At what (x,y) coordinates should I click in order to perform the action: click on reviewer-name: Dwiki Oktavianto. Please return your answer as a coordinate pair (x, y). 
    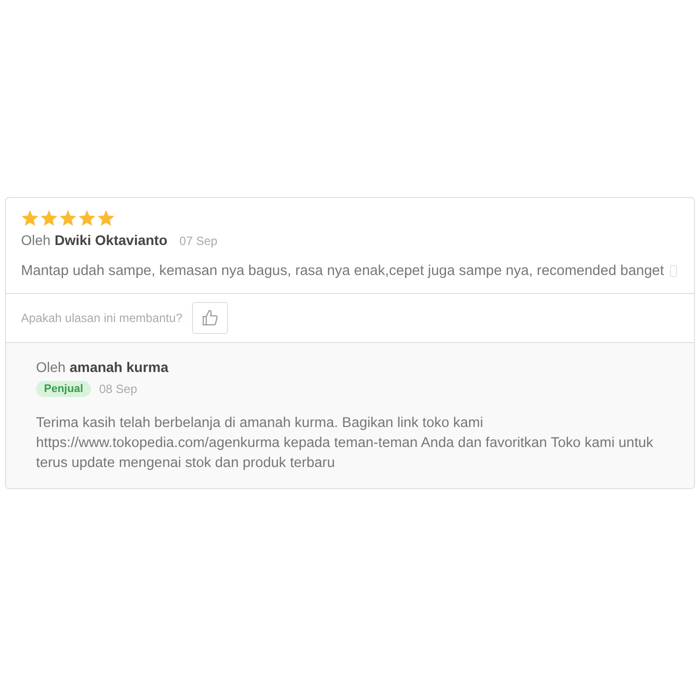
    Looking at the image, I should click on (111, 240).